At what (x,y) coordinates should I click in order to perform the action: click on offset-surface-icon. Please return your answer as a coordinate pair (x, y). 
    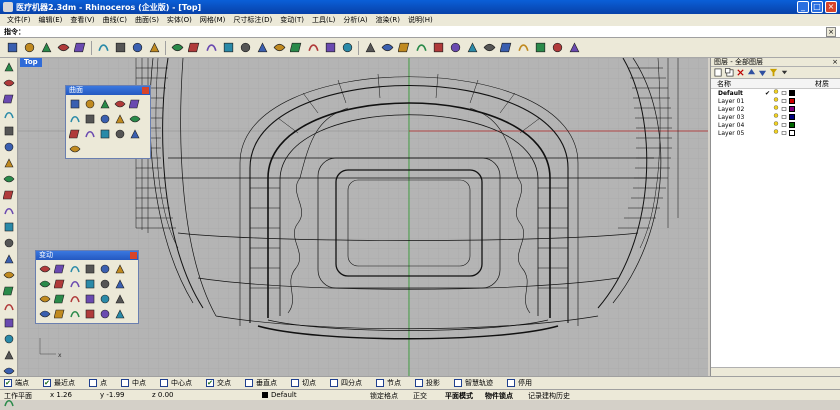
    Looking at the image, I should click on (90, 134).